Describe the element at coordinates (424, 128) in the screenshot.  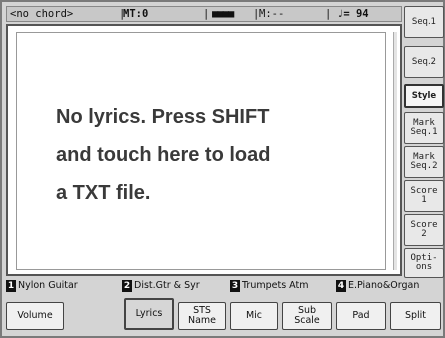
I see `mark-seq1-button: Mark Seq.1` at that location.